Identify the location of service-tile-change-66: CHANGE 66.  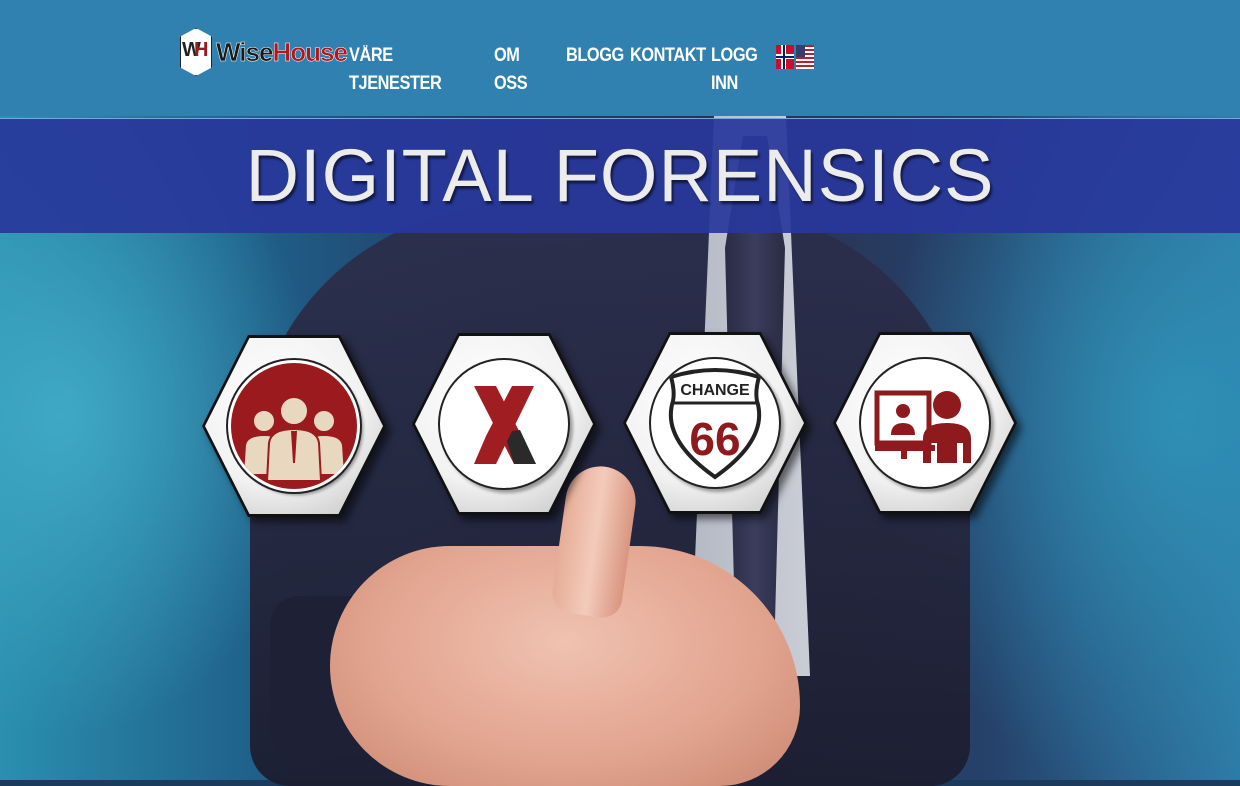
(715, 423).